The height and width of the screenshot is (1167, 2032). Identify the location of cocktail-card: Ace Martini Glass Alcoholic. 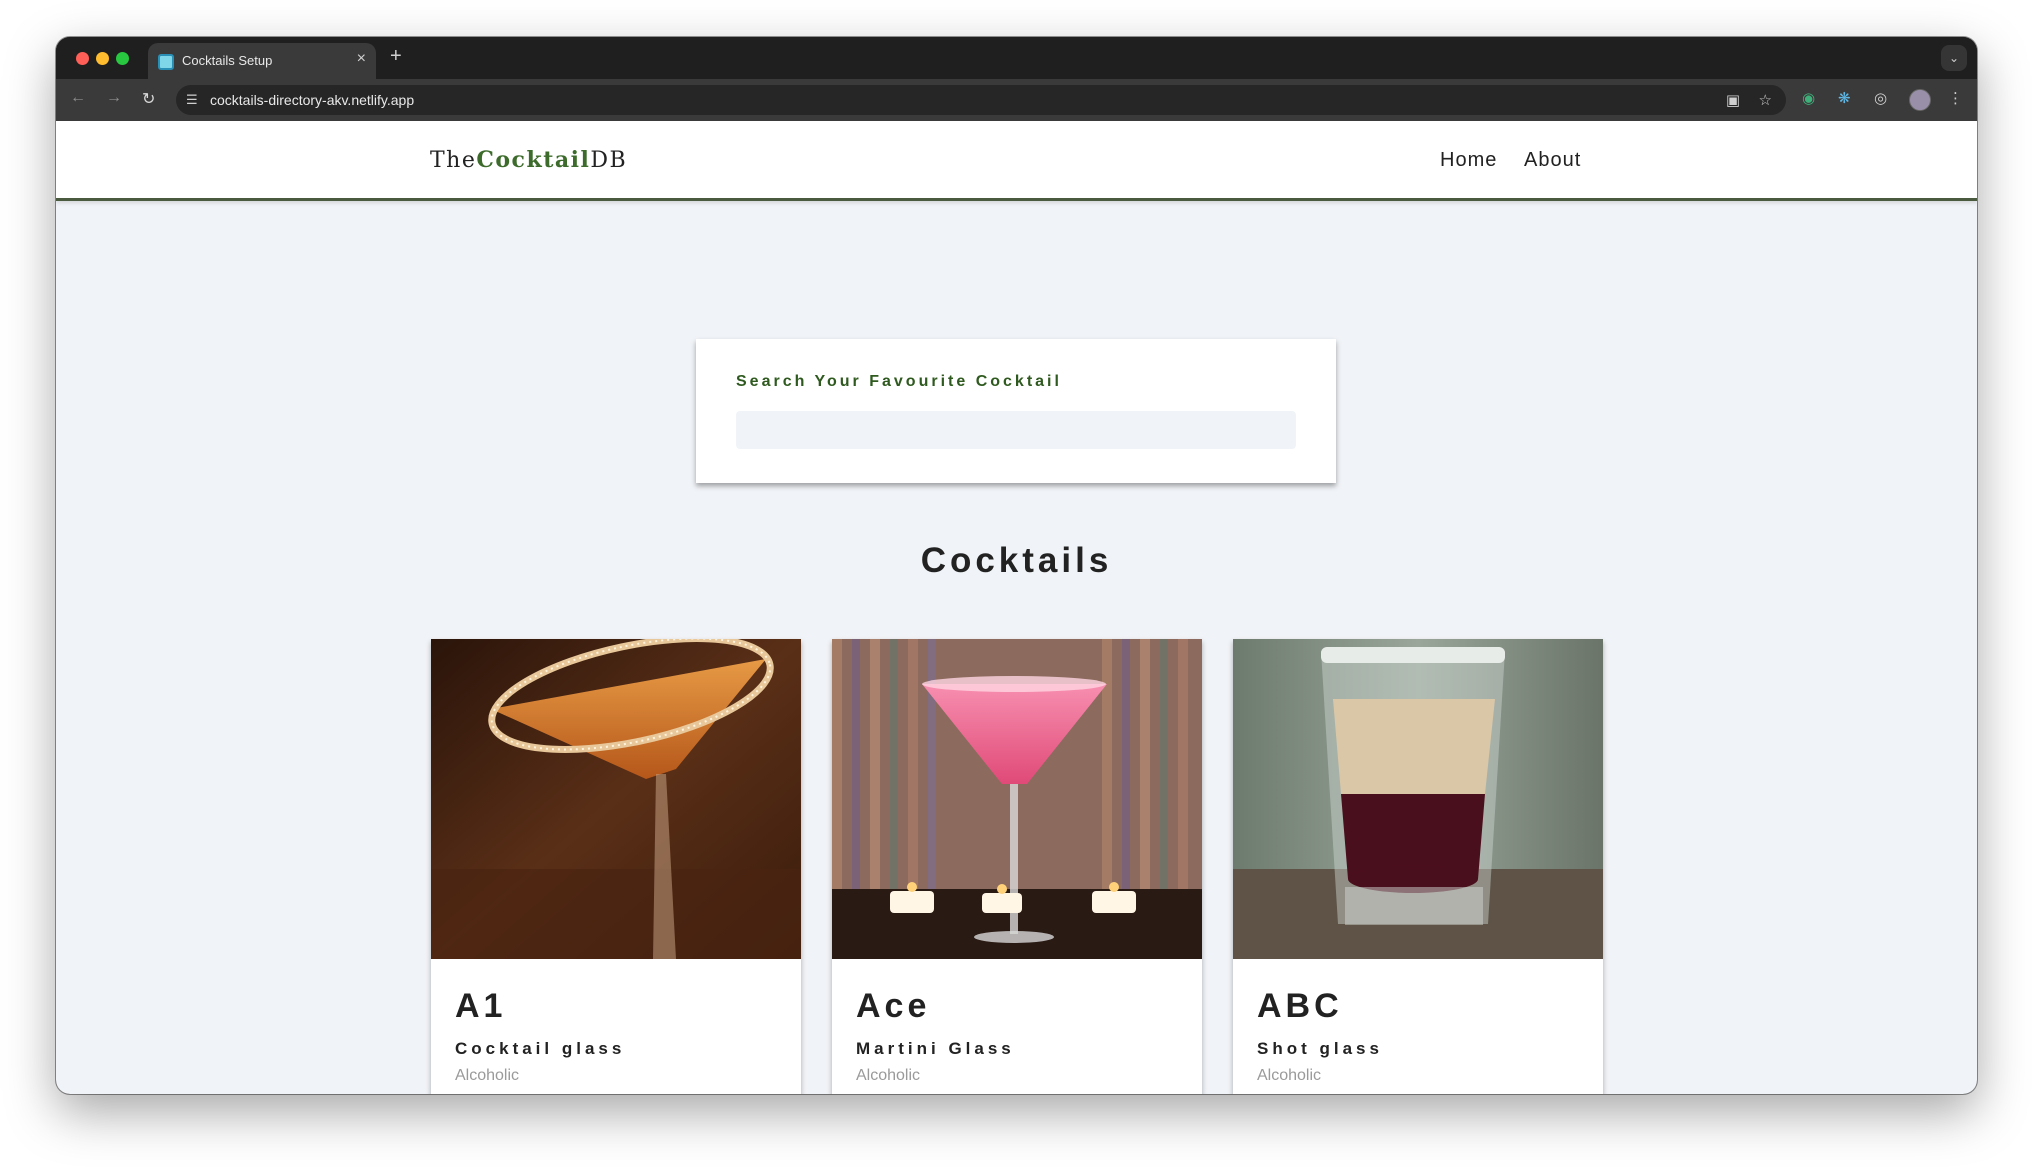
(1017, 866).